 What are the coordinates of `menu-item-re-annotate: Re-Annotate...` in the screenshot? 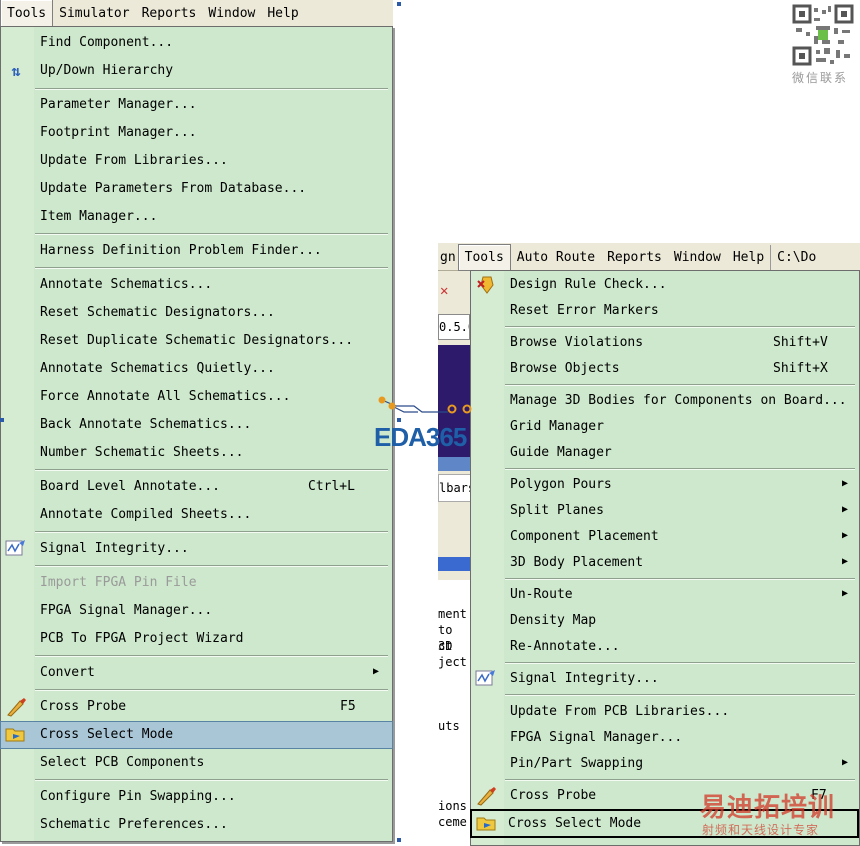 It's located at (665, 647).